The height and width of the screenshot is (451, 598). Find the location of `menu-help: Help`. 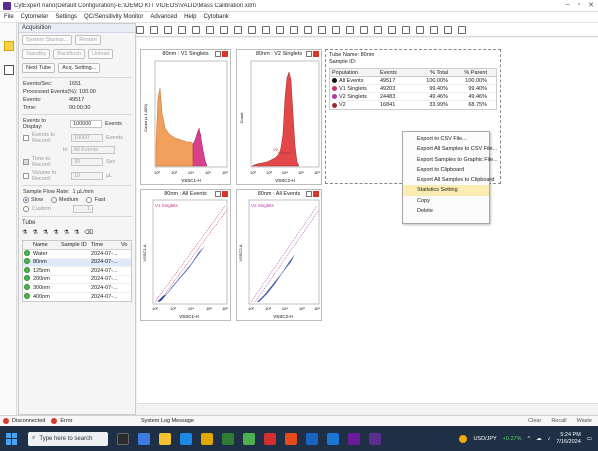

menu-help: Help is located at coordinates (190, 17).